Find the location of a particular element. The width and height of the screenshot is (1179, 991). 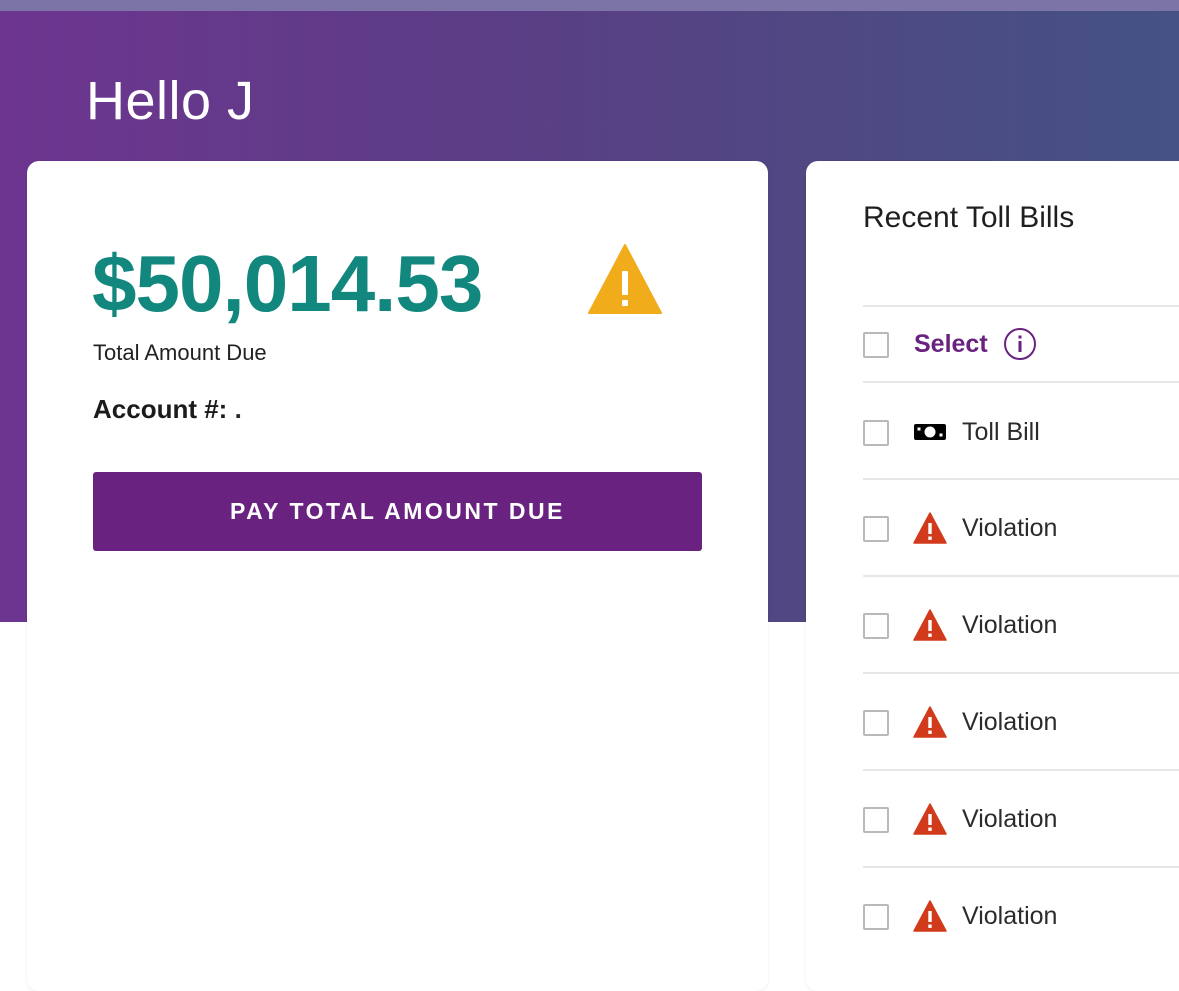

row-label: Toll Bill is located at coordinates (1001, 432).